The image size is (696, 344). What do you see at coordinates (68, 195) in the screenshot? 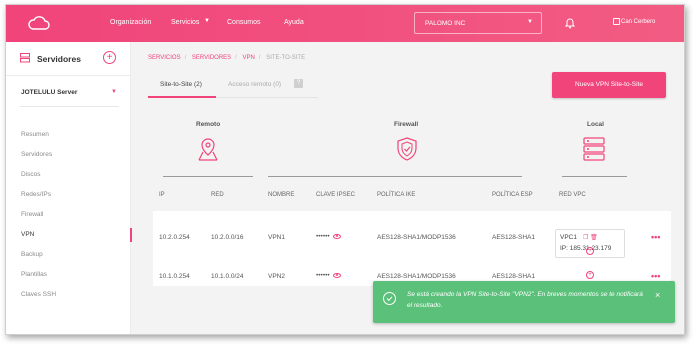
I see `sidebar-item-redes: Redes/IPs` at bounding box center [68, 195].